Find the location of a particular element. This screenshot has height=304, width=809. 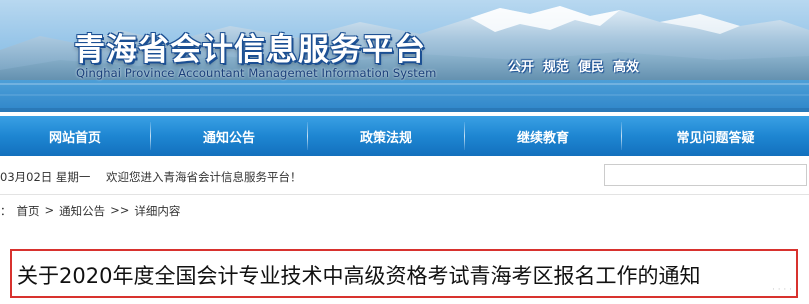

info-bar: 03月02日 星期一 欢迎您进入青海省会计信息服务平台！ is located at coordinates (404, 177).